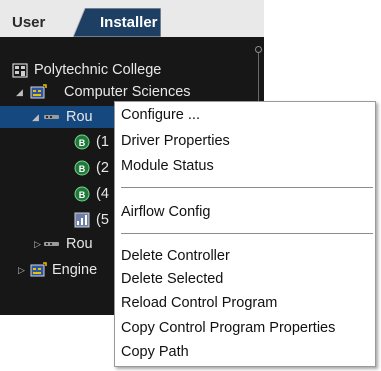 Image resolution: width=381 pixels, height=371 pixels. Describe the element at coordinates (102, 194) in the screenshot. I see `tree-node-label: (4` at that location.